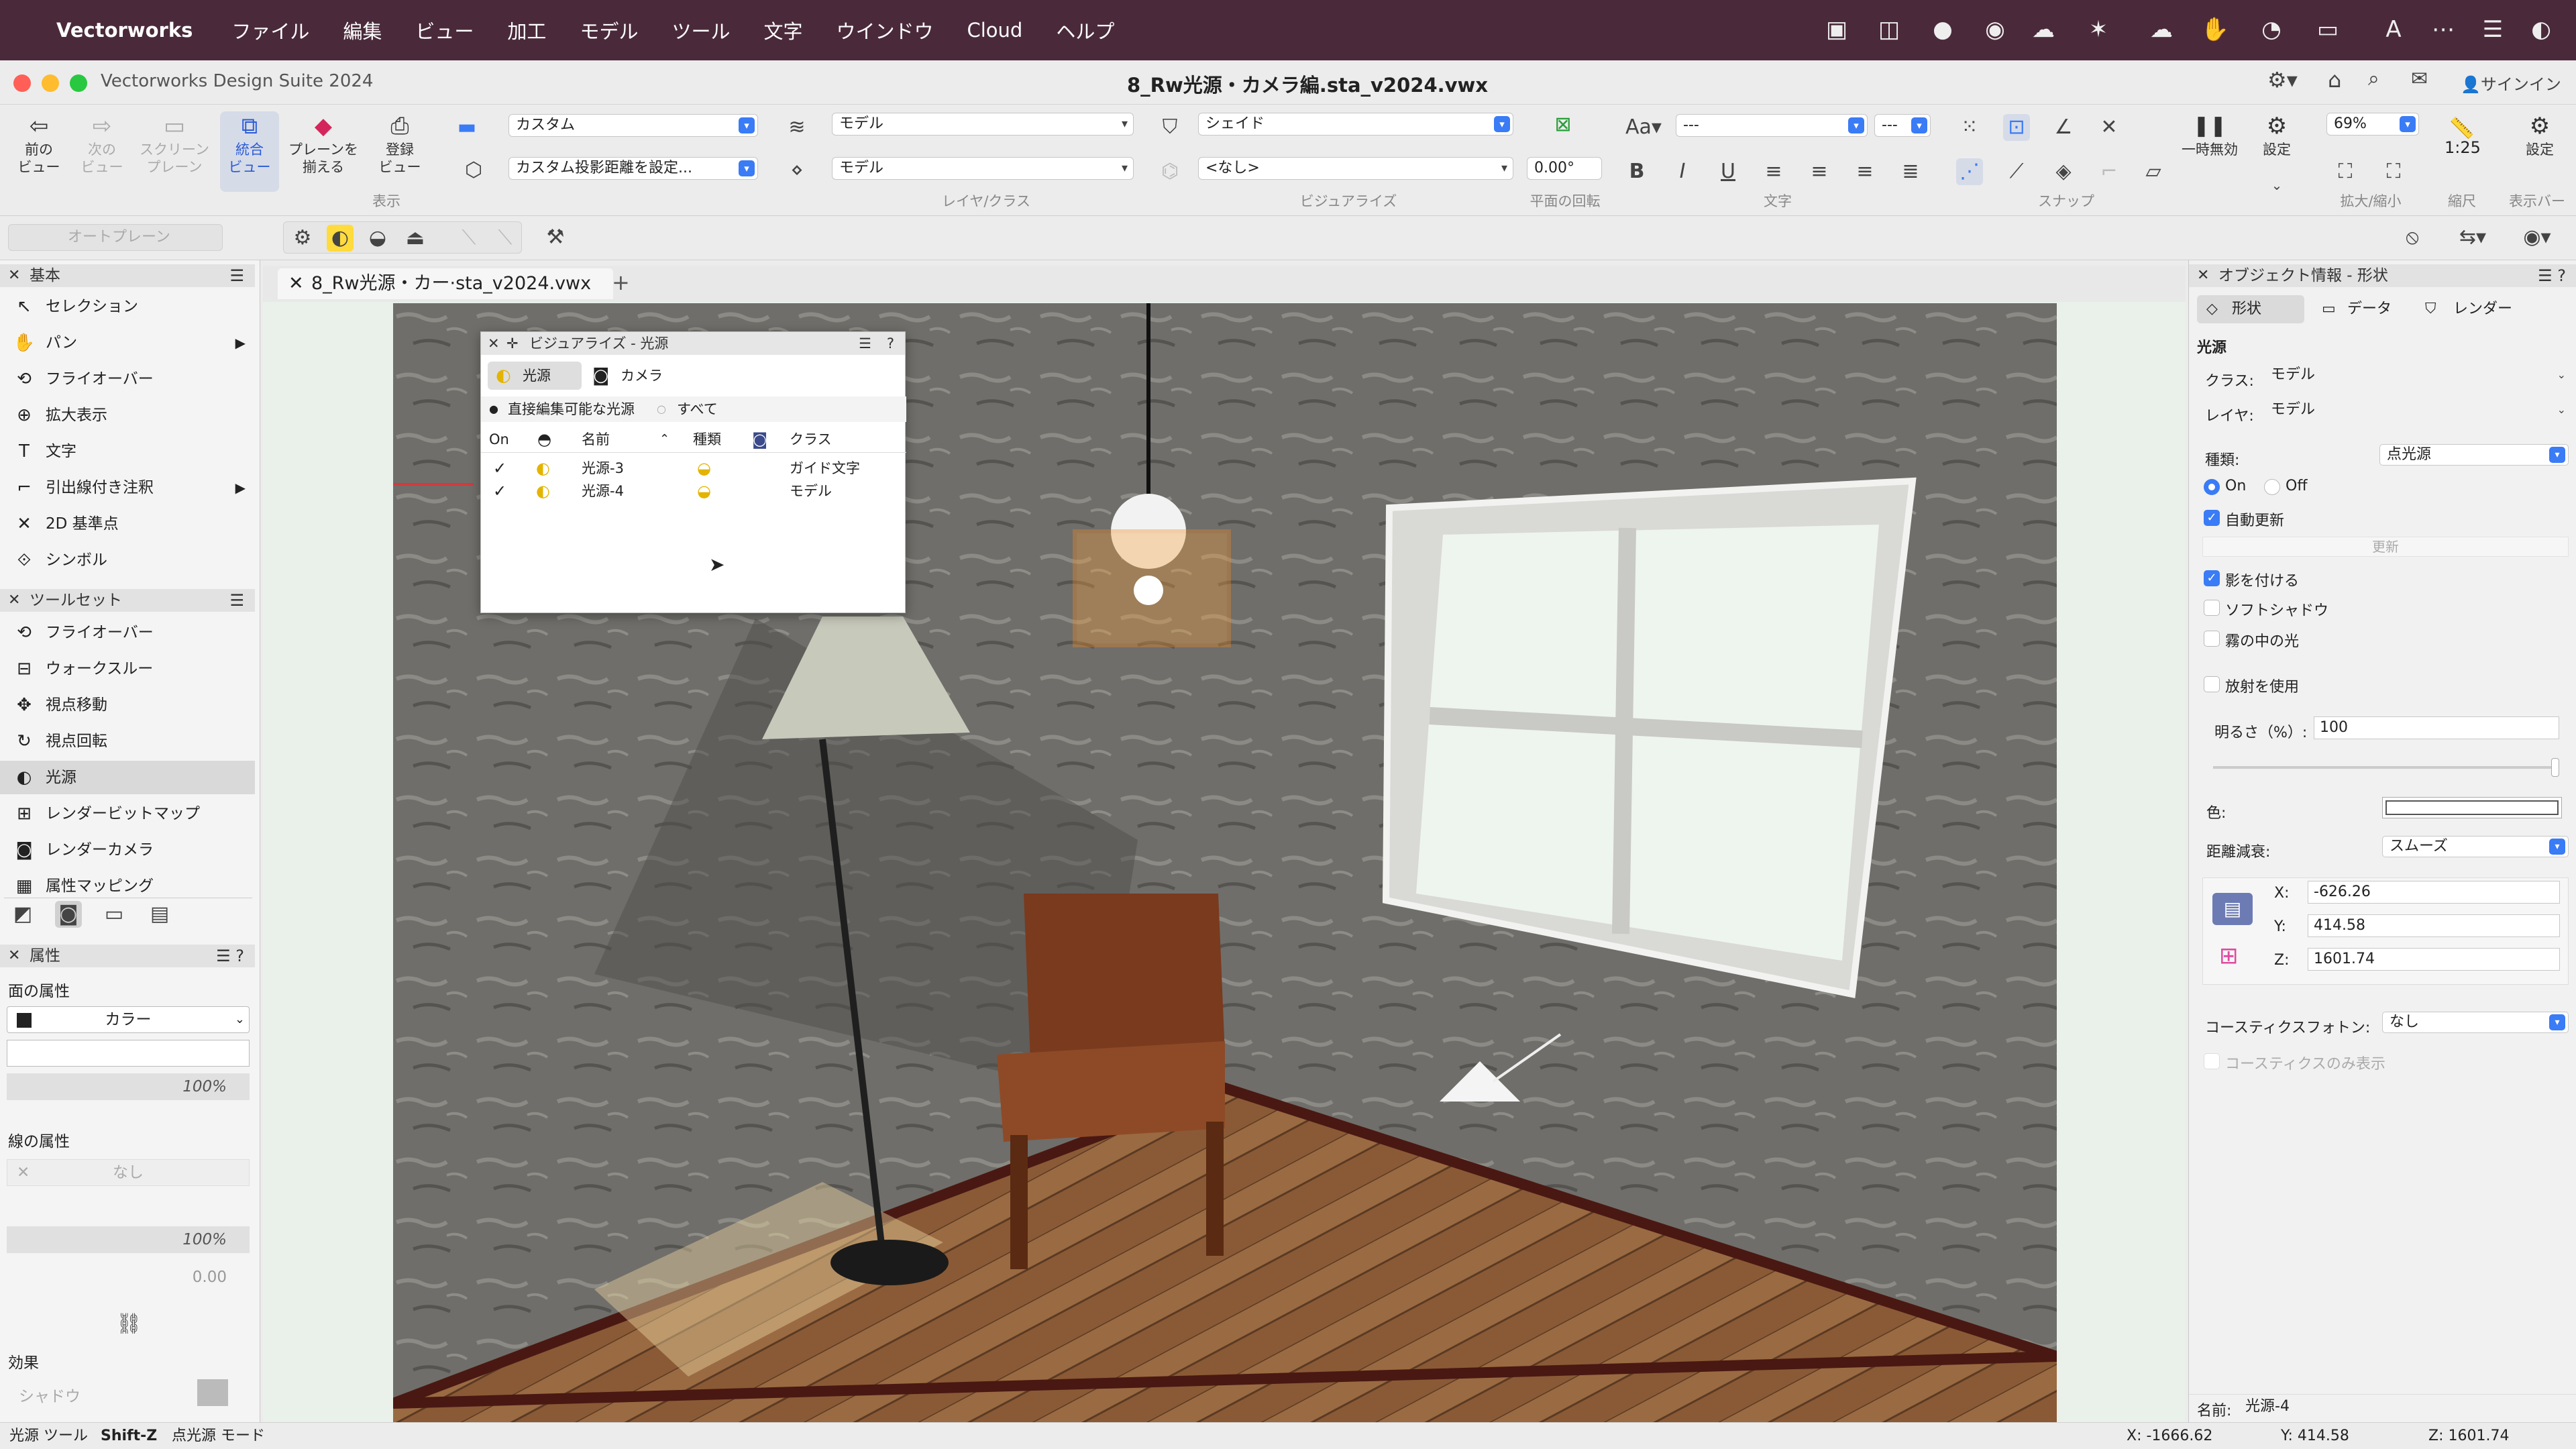 This screenshot has height=1449, width=2576. Describe the element at coordinates (2109, 127) in the screenshot. I see `snap-intersection-icon: ✕` at that location.